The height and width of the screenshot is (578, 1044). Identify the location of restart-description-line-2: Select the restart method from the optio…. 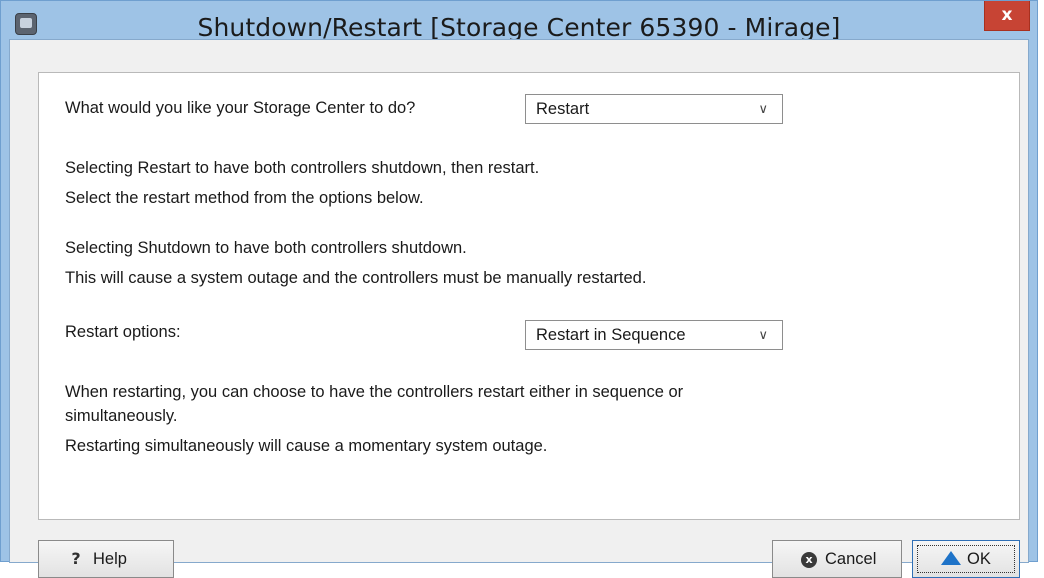
(244, 198).